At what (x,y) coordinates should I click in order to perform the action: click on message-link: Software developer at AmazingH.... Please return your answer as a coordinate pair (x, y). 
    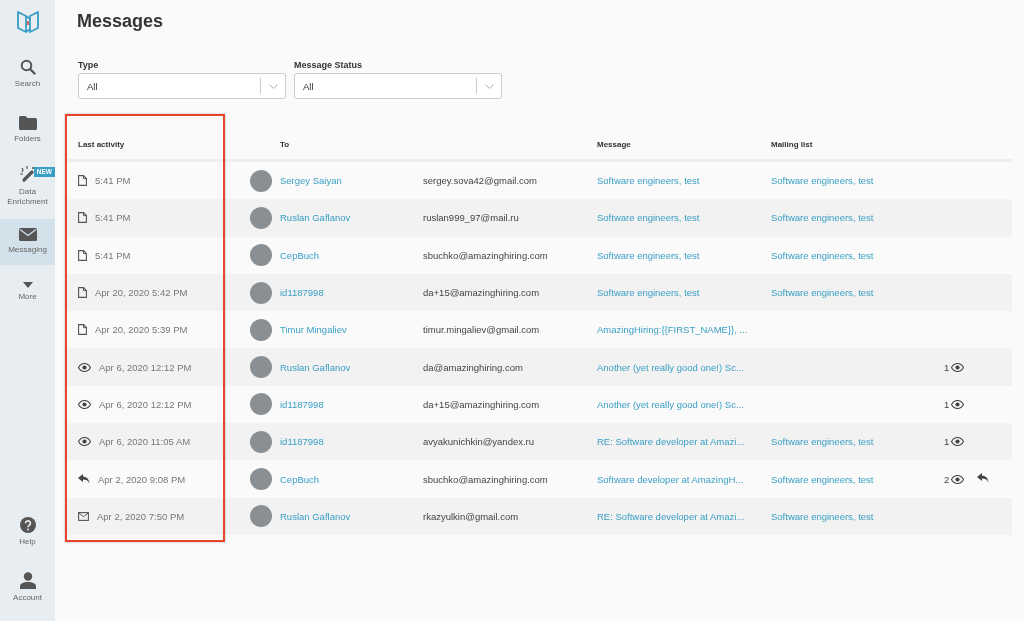
    Looking at the image, I should click on (670, 479).